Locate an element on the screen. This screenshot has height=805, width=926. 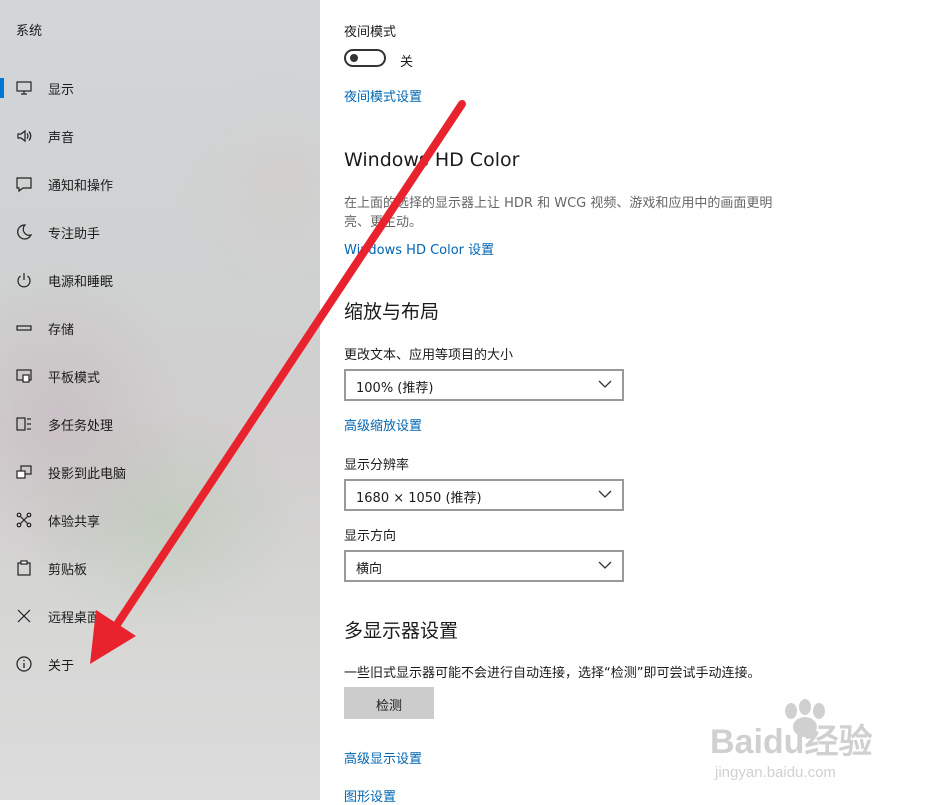
remote-desktop-icon is located at coordinates (24, 616).